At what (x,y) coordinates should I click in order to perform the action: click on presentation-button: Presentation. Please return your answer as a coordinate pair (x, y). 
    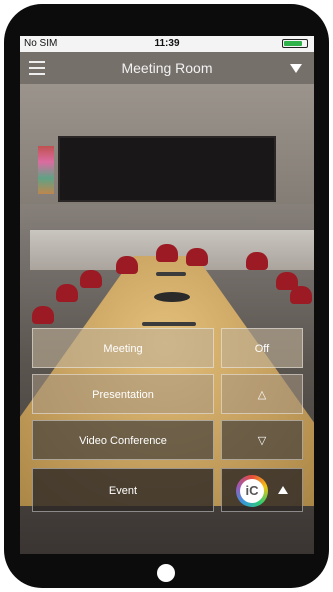
    Looking at the image, I should click on (123, 394).